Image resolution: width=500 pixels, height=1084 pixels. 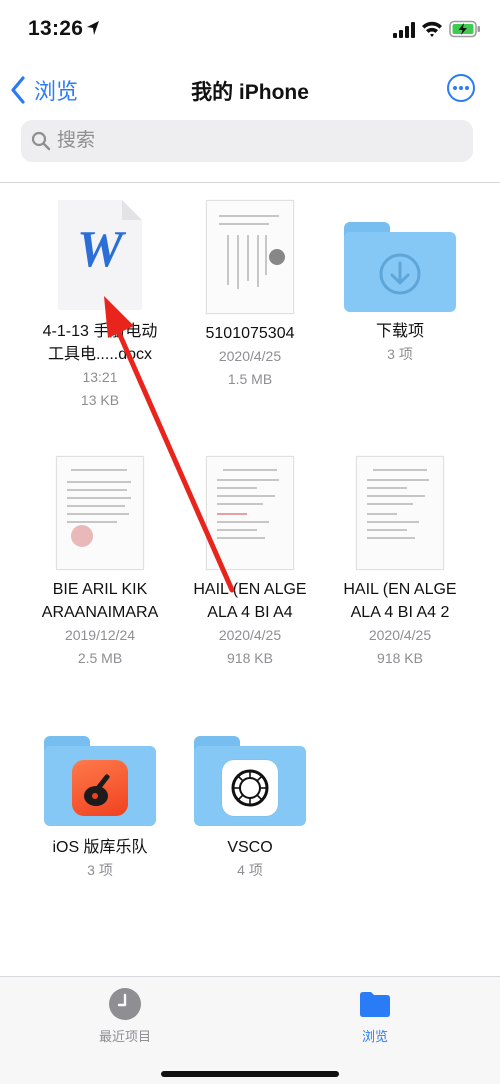 What do you see at coordinates (100, 589) in the screenshot?
I see `file-name: BIE ARIL KIK` at bounding box center [100, 589].